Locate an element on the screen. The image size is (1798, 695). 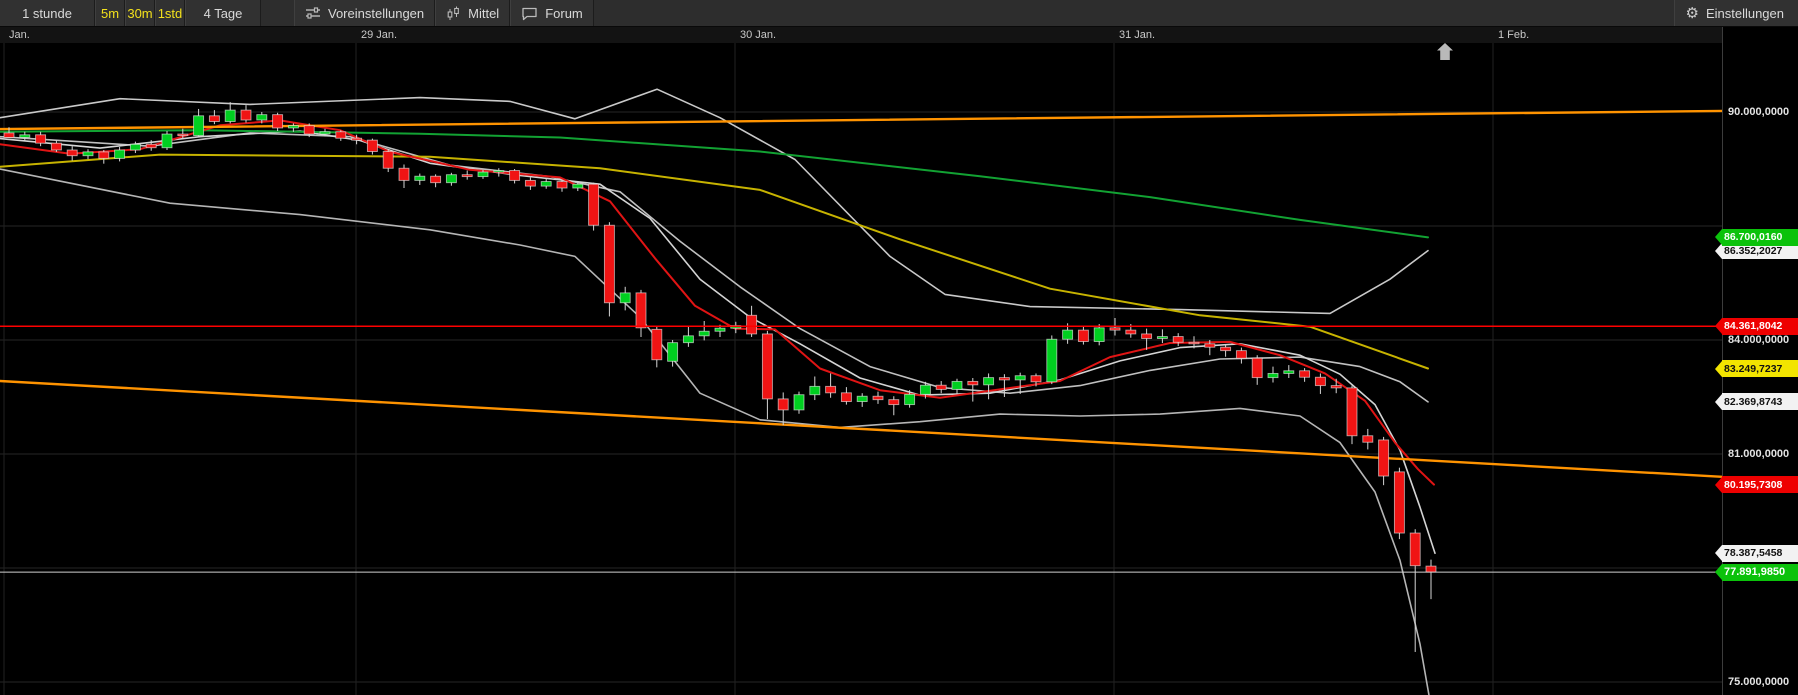
tag-value: 86.700,0160 is located at coordinates (1760, 237).